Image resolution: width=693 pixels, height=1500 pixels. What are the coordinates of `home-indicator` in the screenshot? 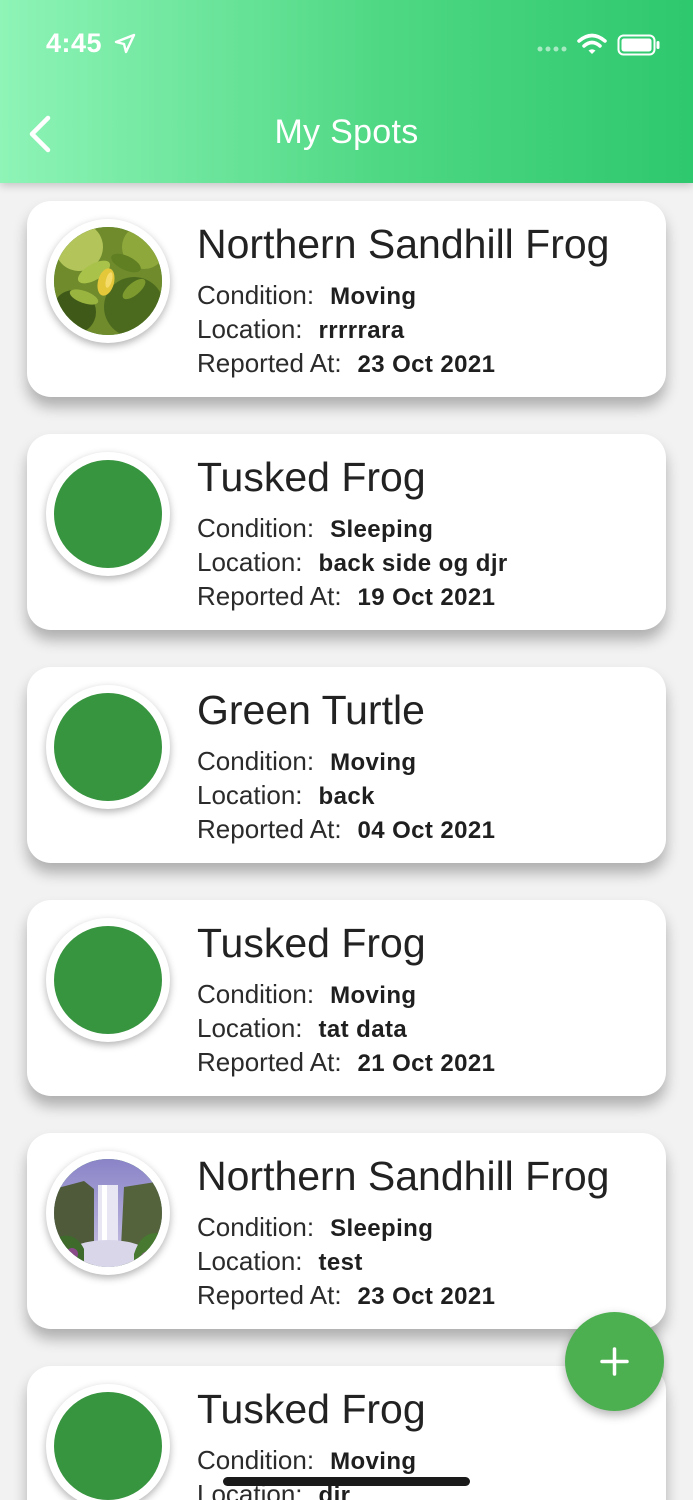 It's located at (346, 1481).